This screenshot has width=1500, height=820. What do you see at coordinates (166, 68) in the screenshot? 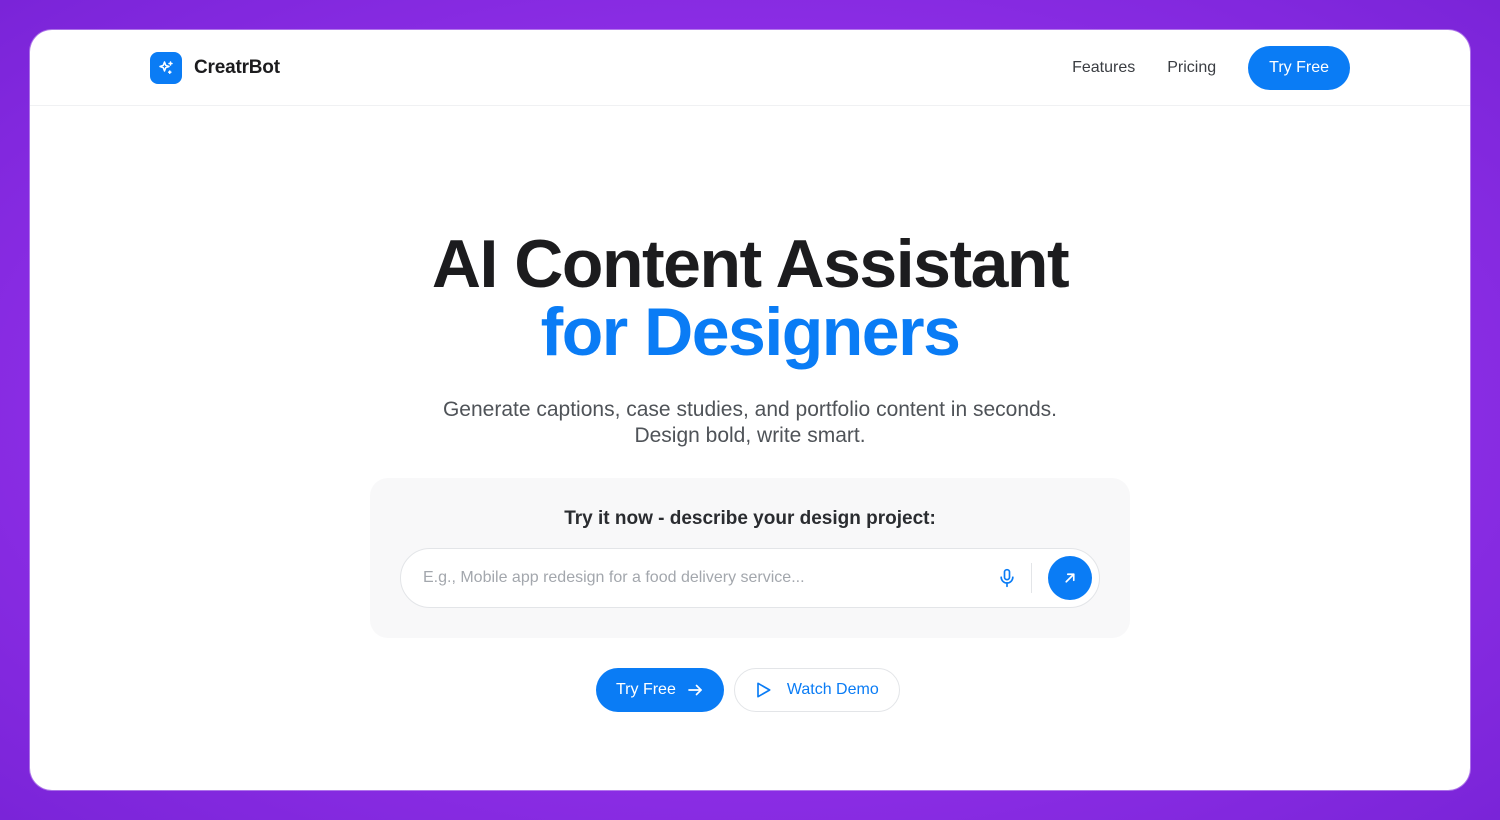
I see `sparkle-icon` at bounding box center [166, 68].